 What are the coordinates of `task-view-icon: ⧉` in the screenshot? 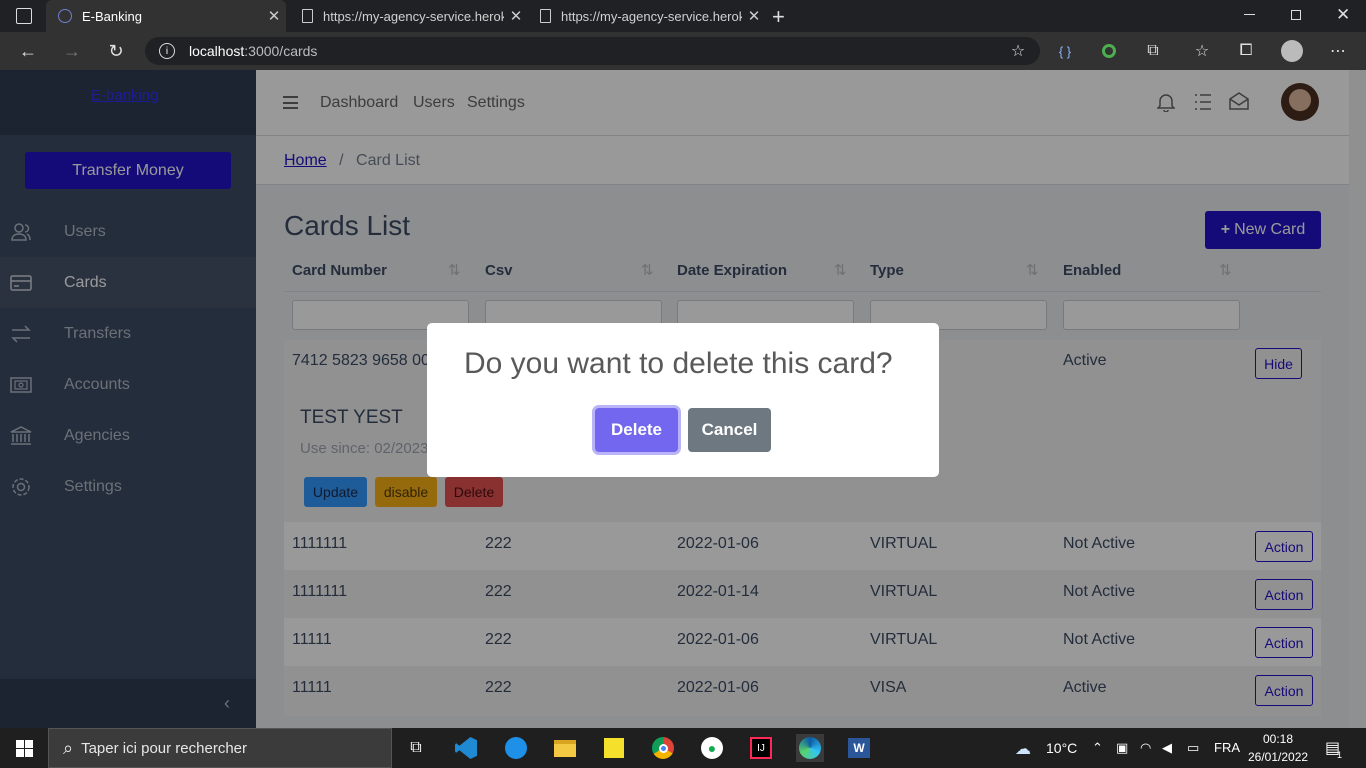 It's located at (416, 748).